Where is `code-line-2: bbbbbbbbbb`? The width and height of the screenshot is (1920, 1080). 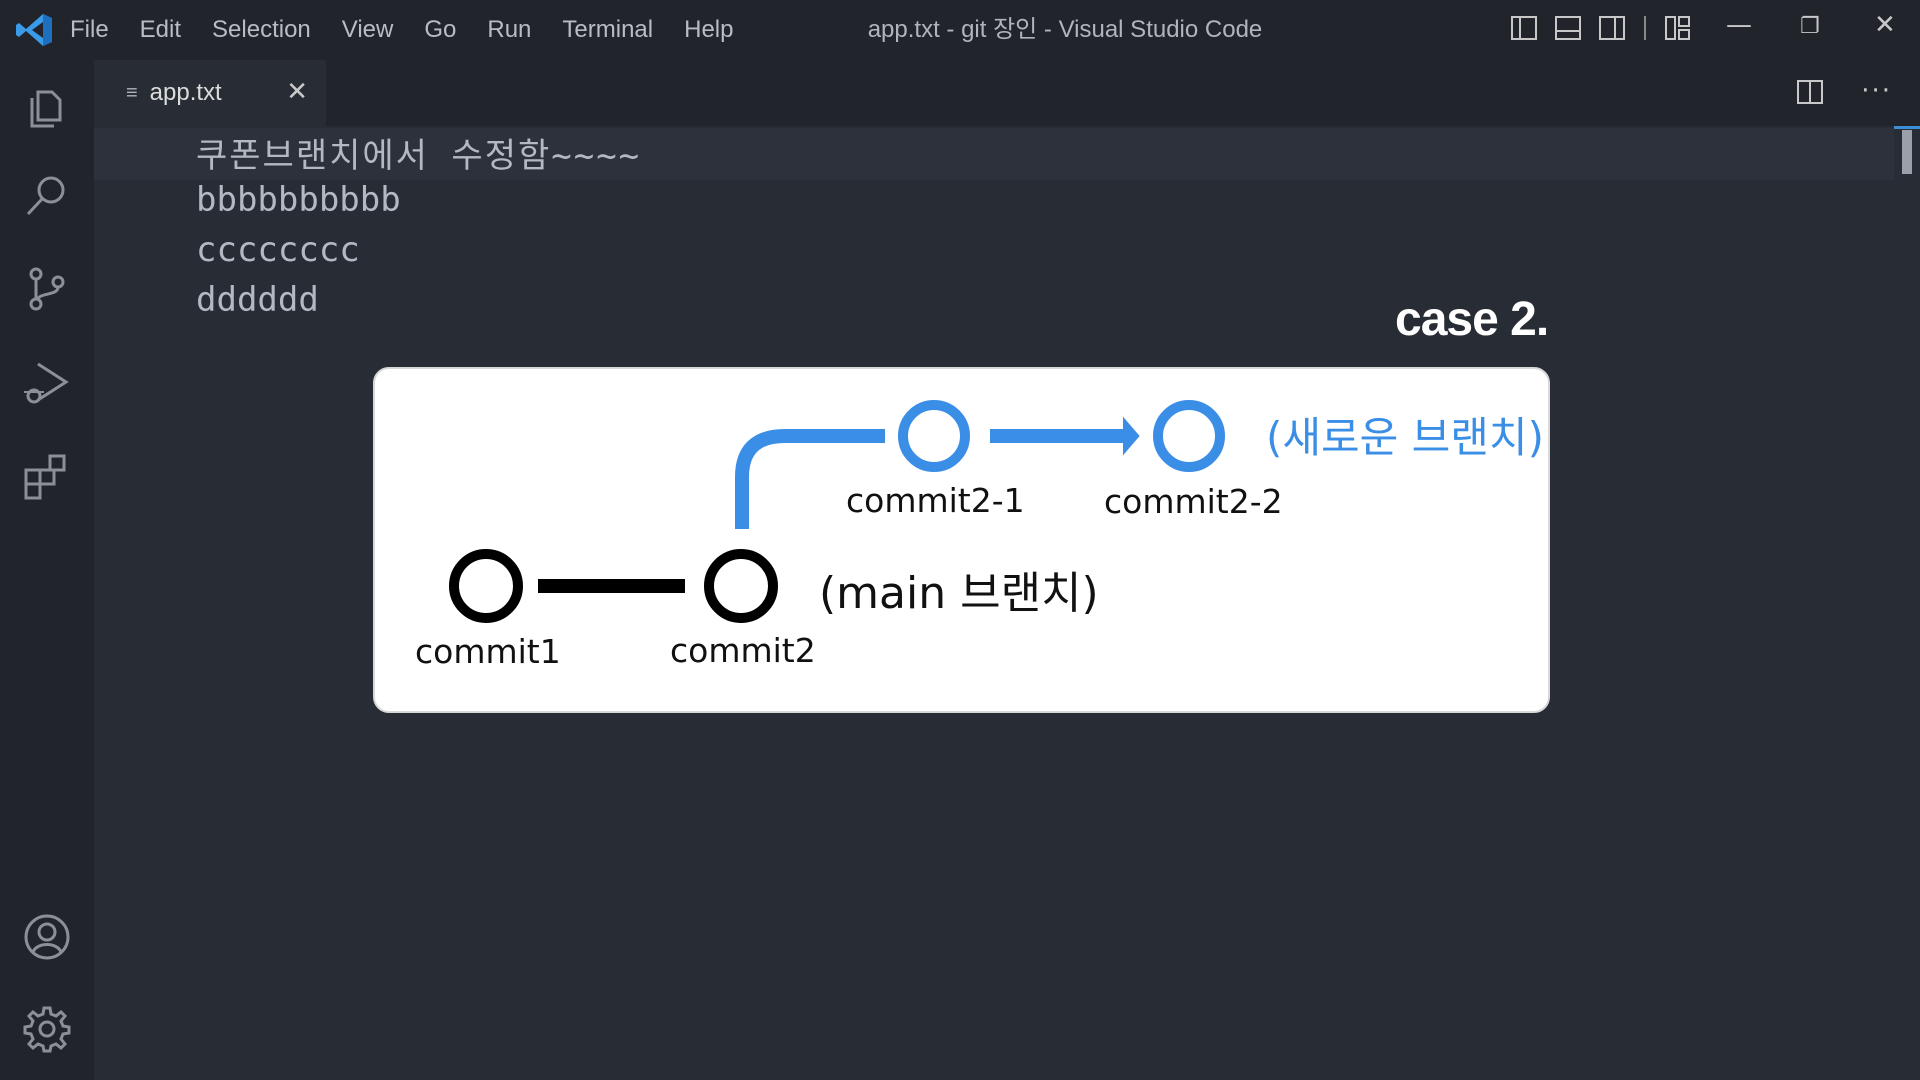 code-line-2: bbbbbbbbbb is located at coordinates (298, 200).